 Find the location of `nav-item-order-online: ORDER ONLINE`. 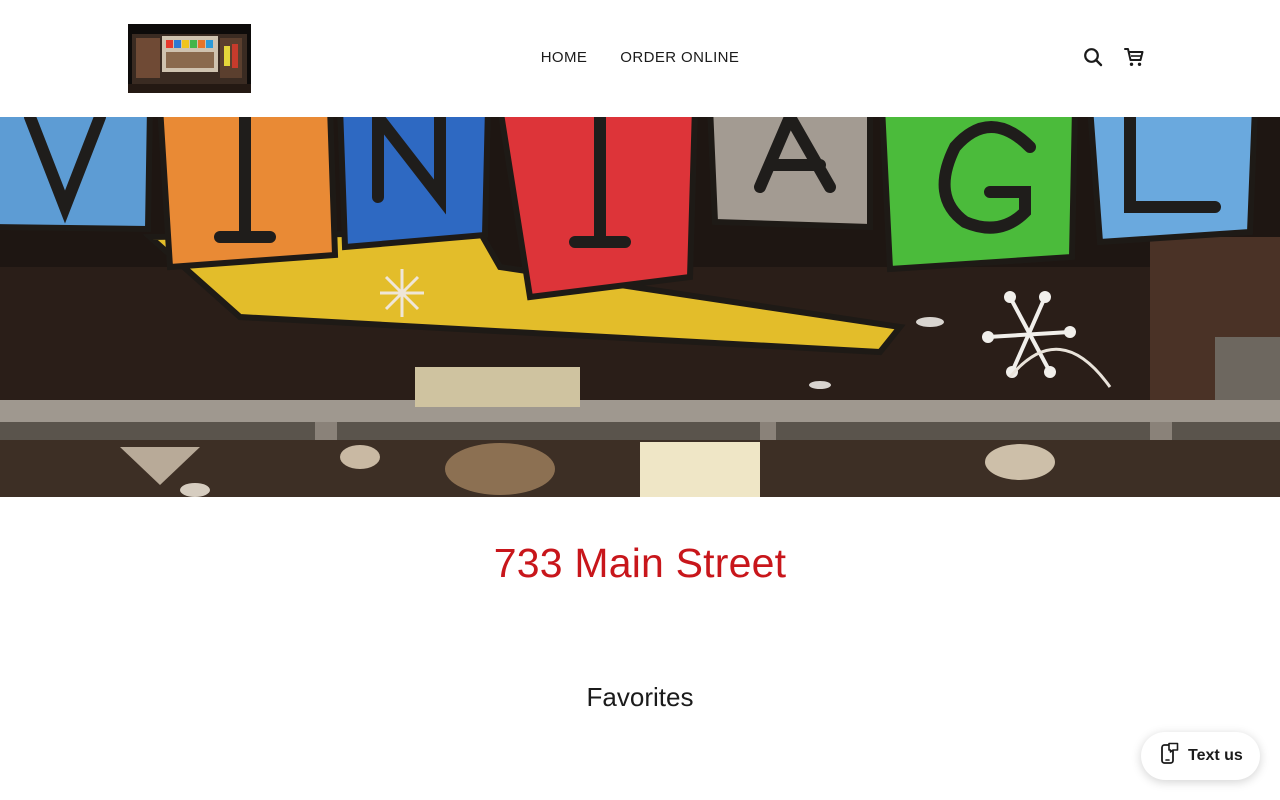

nav-item-order-online: ORDER ONLINE is located at coordinates (679, 58).